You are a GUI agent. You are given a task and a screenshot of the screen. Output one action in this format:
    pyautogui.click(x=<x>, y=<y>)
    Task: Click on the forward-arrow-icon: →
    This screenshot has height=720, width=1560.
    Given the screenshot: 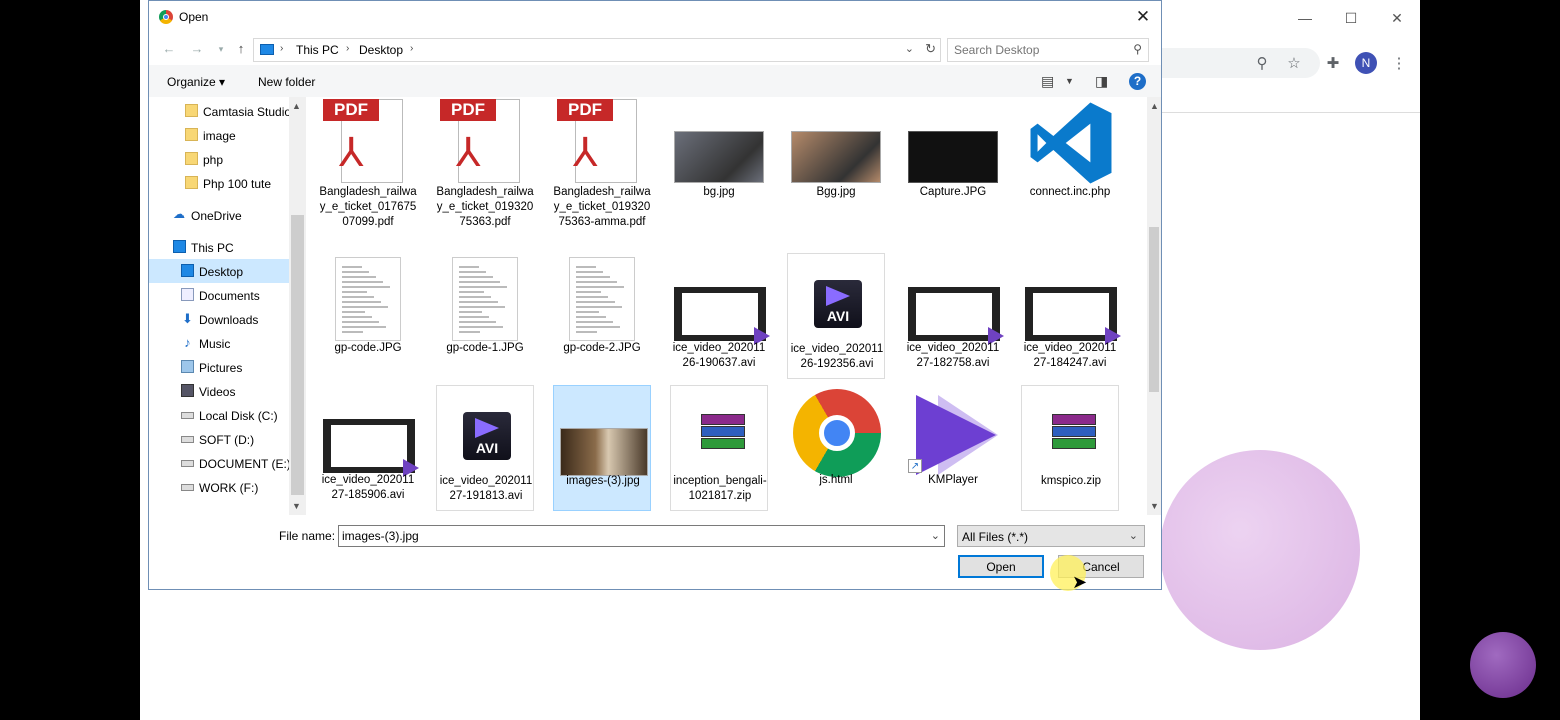 What is the action you would take?
    pyautogui.click(x=197, y=49)
    